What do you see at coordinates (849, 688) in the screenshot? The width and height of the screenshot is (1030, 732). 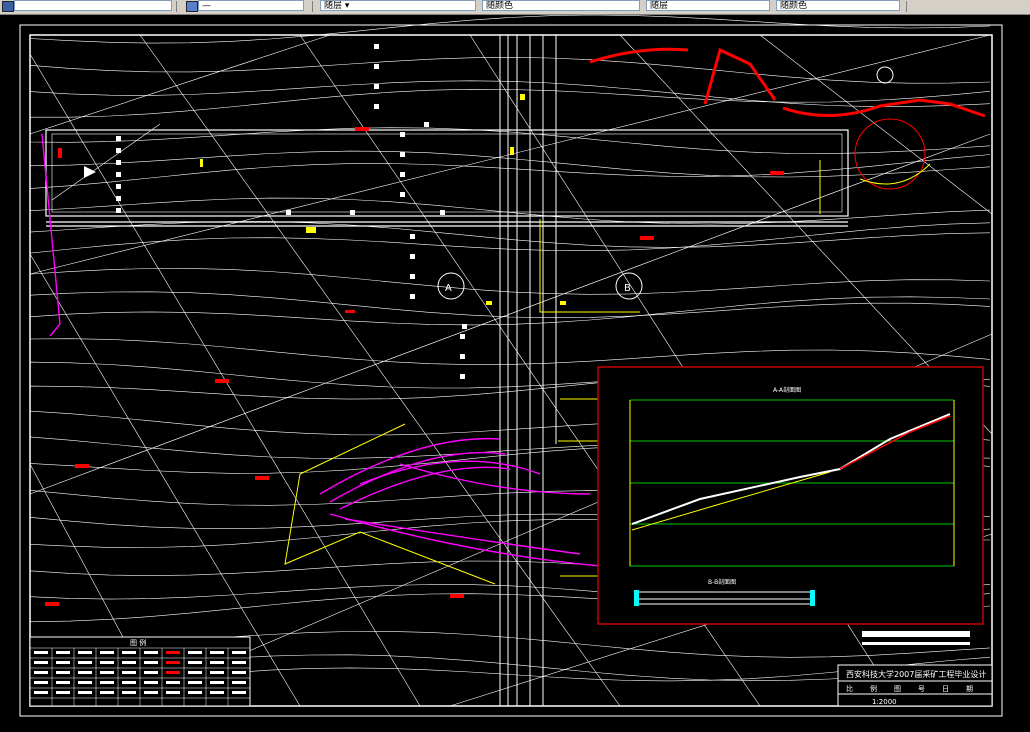 I see `title-block-header: 比` at bounding box center [849, 688].